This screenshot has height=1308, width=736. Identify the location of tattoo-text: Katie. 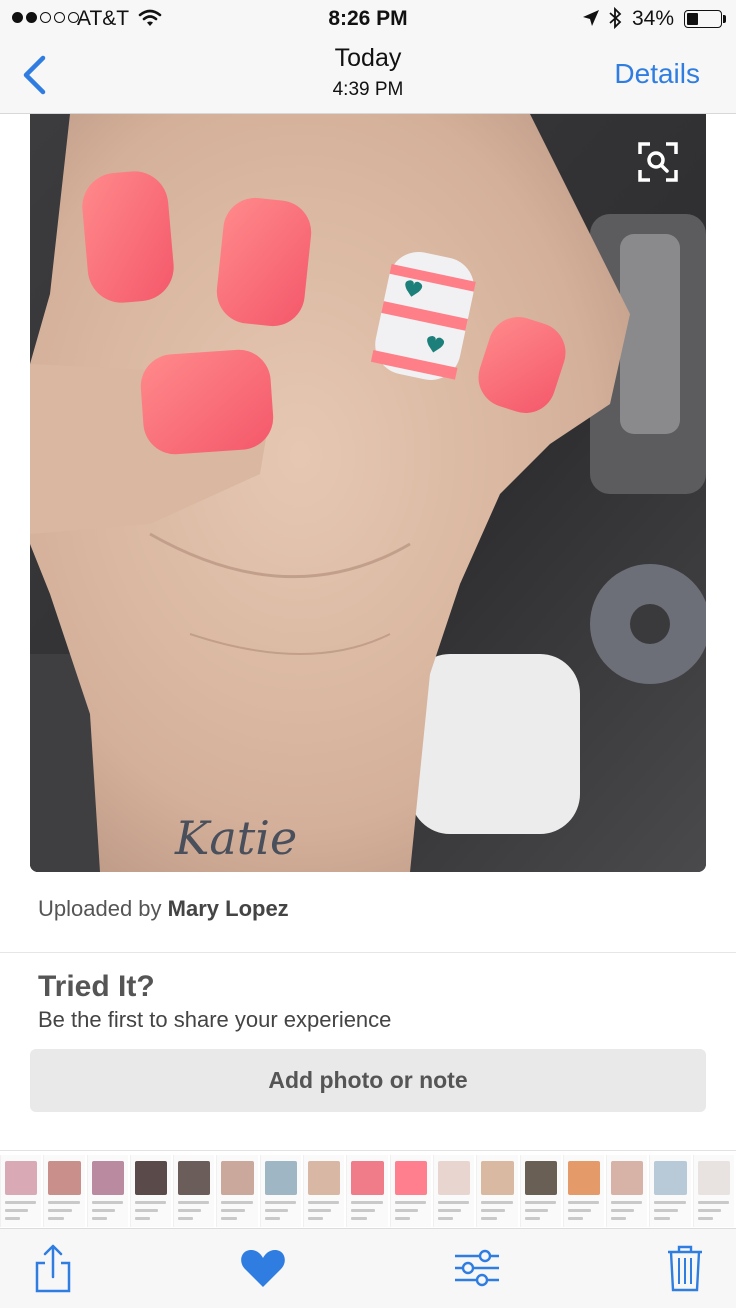
(235, 838).